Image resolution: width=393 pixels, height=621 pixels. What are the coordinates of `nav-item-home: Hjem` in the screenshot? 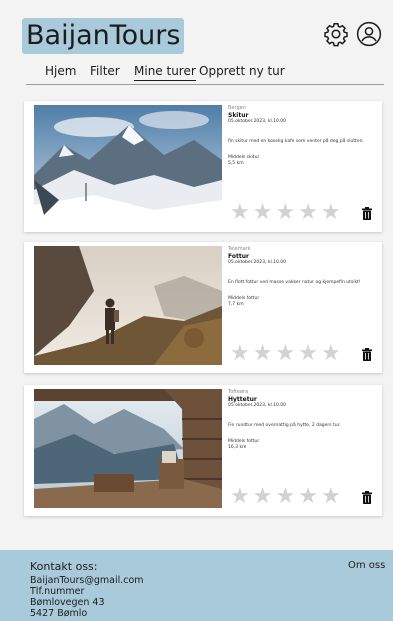 It's located at (60, 71).